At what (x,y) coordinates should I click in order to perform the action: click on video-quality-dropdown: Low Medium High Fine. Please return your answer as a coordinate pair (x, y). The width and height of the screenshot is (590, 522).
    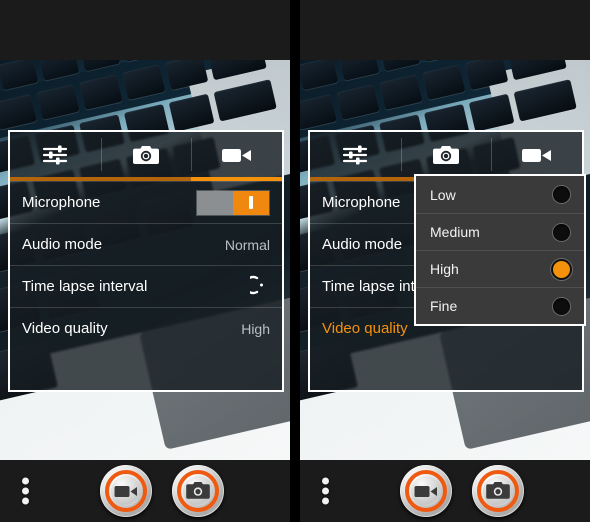
    Looking at the image, I should click on (500, 250).